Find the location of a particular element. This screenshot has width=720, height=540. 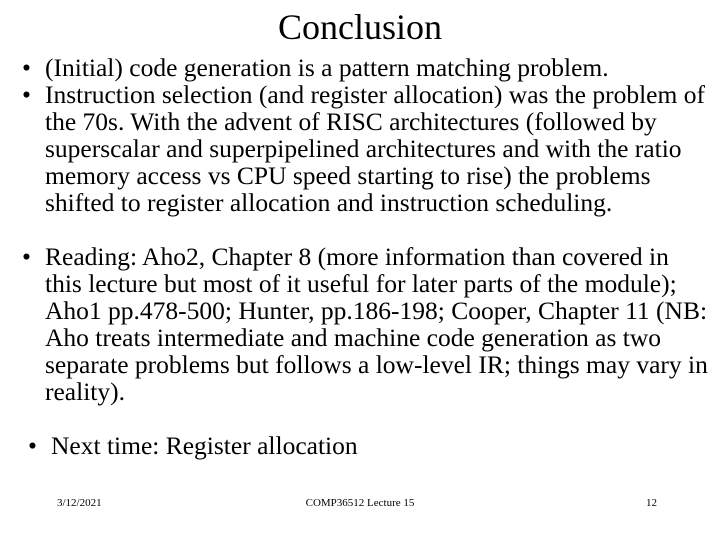

footer-course-label: COMP36512 Lecture 15 is located at coordinates (360, 503).